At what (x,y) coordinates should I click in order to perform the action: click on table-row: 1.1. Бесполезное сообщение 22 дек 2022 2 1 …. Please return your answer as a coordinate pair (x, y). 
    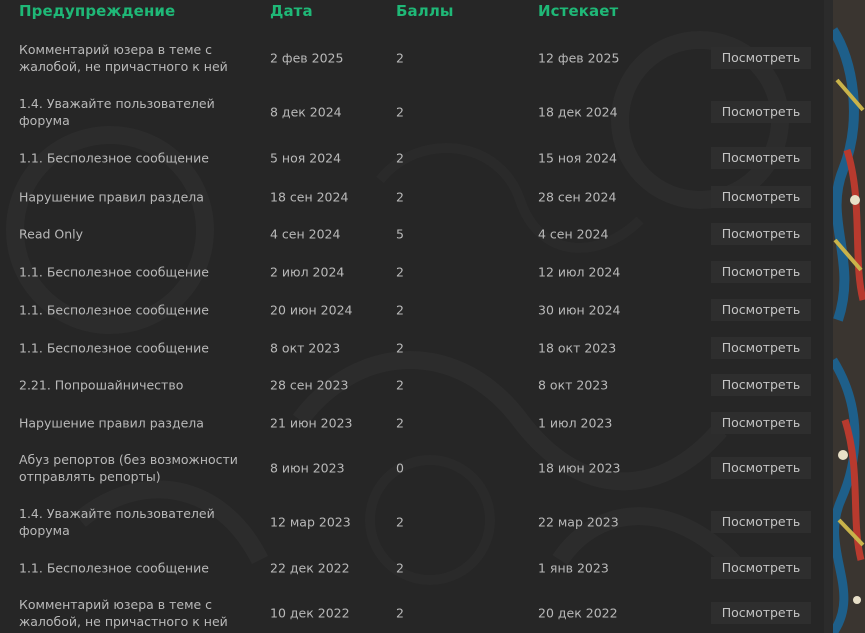
    Looking at the image, I should click on (412, 568).